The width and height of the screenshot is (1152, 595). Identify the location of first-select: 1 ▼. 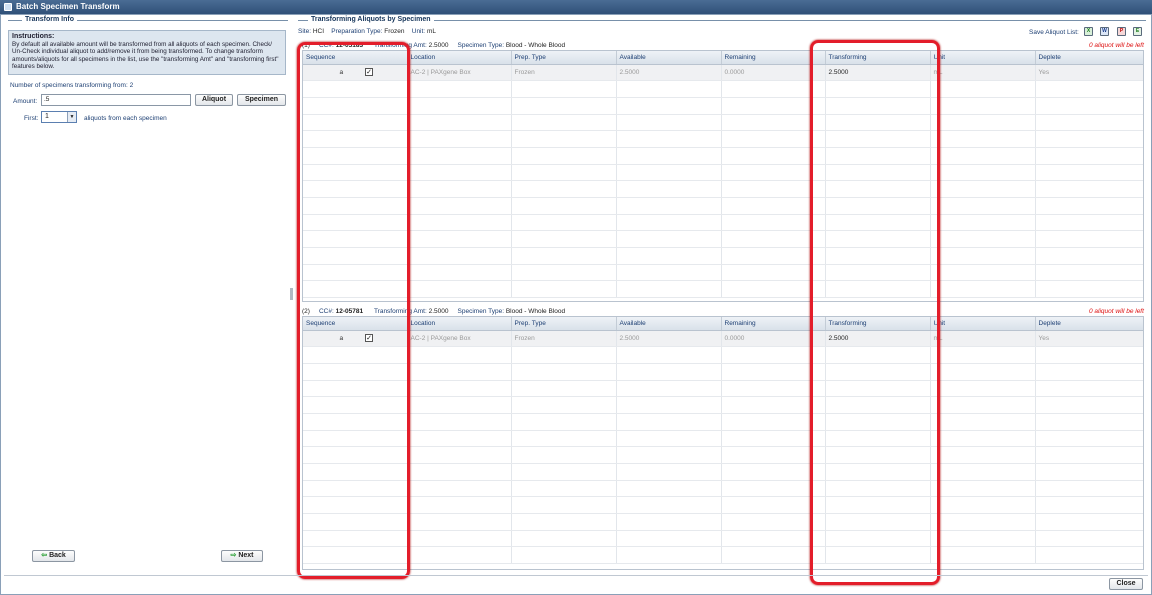
(59, 117).